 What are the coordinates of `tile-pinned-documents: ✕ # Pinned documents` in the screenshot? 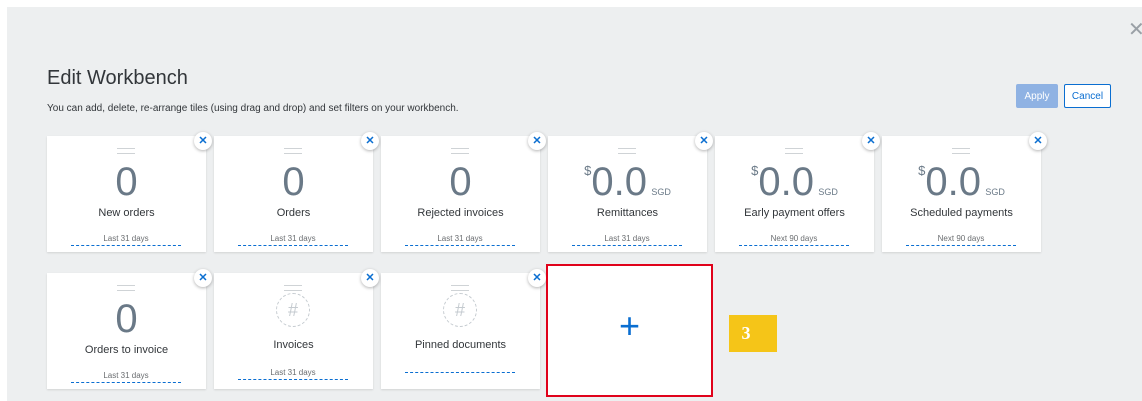 It's located at (463, 329).